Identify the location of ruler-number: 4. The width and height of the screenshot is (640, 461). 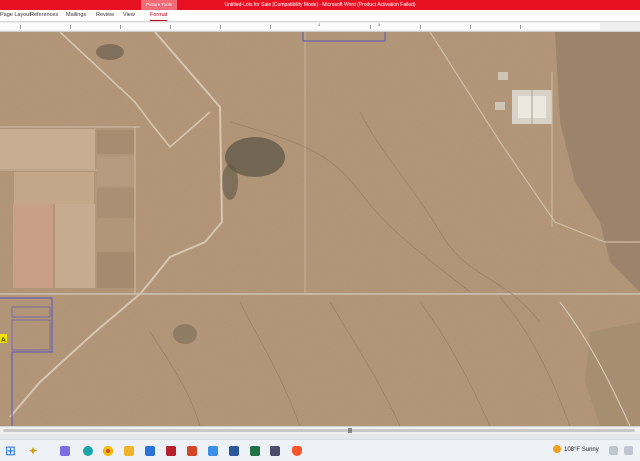
(319, 24).